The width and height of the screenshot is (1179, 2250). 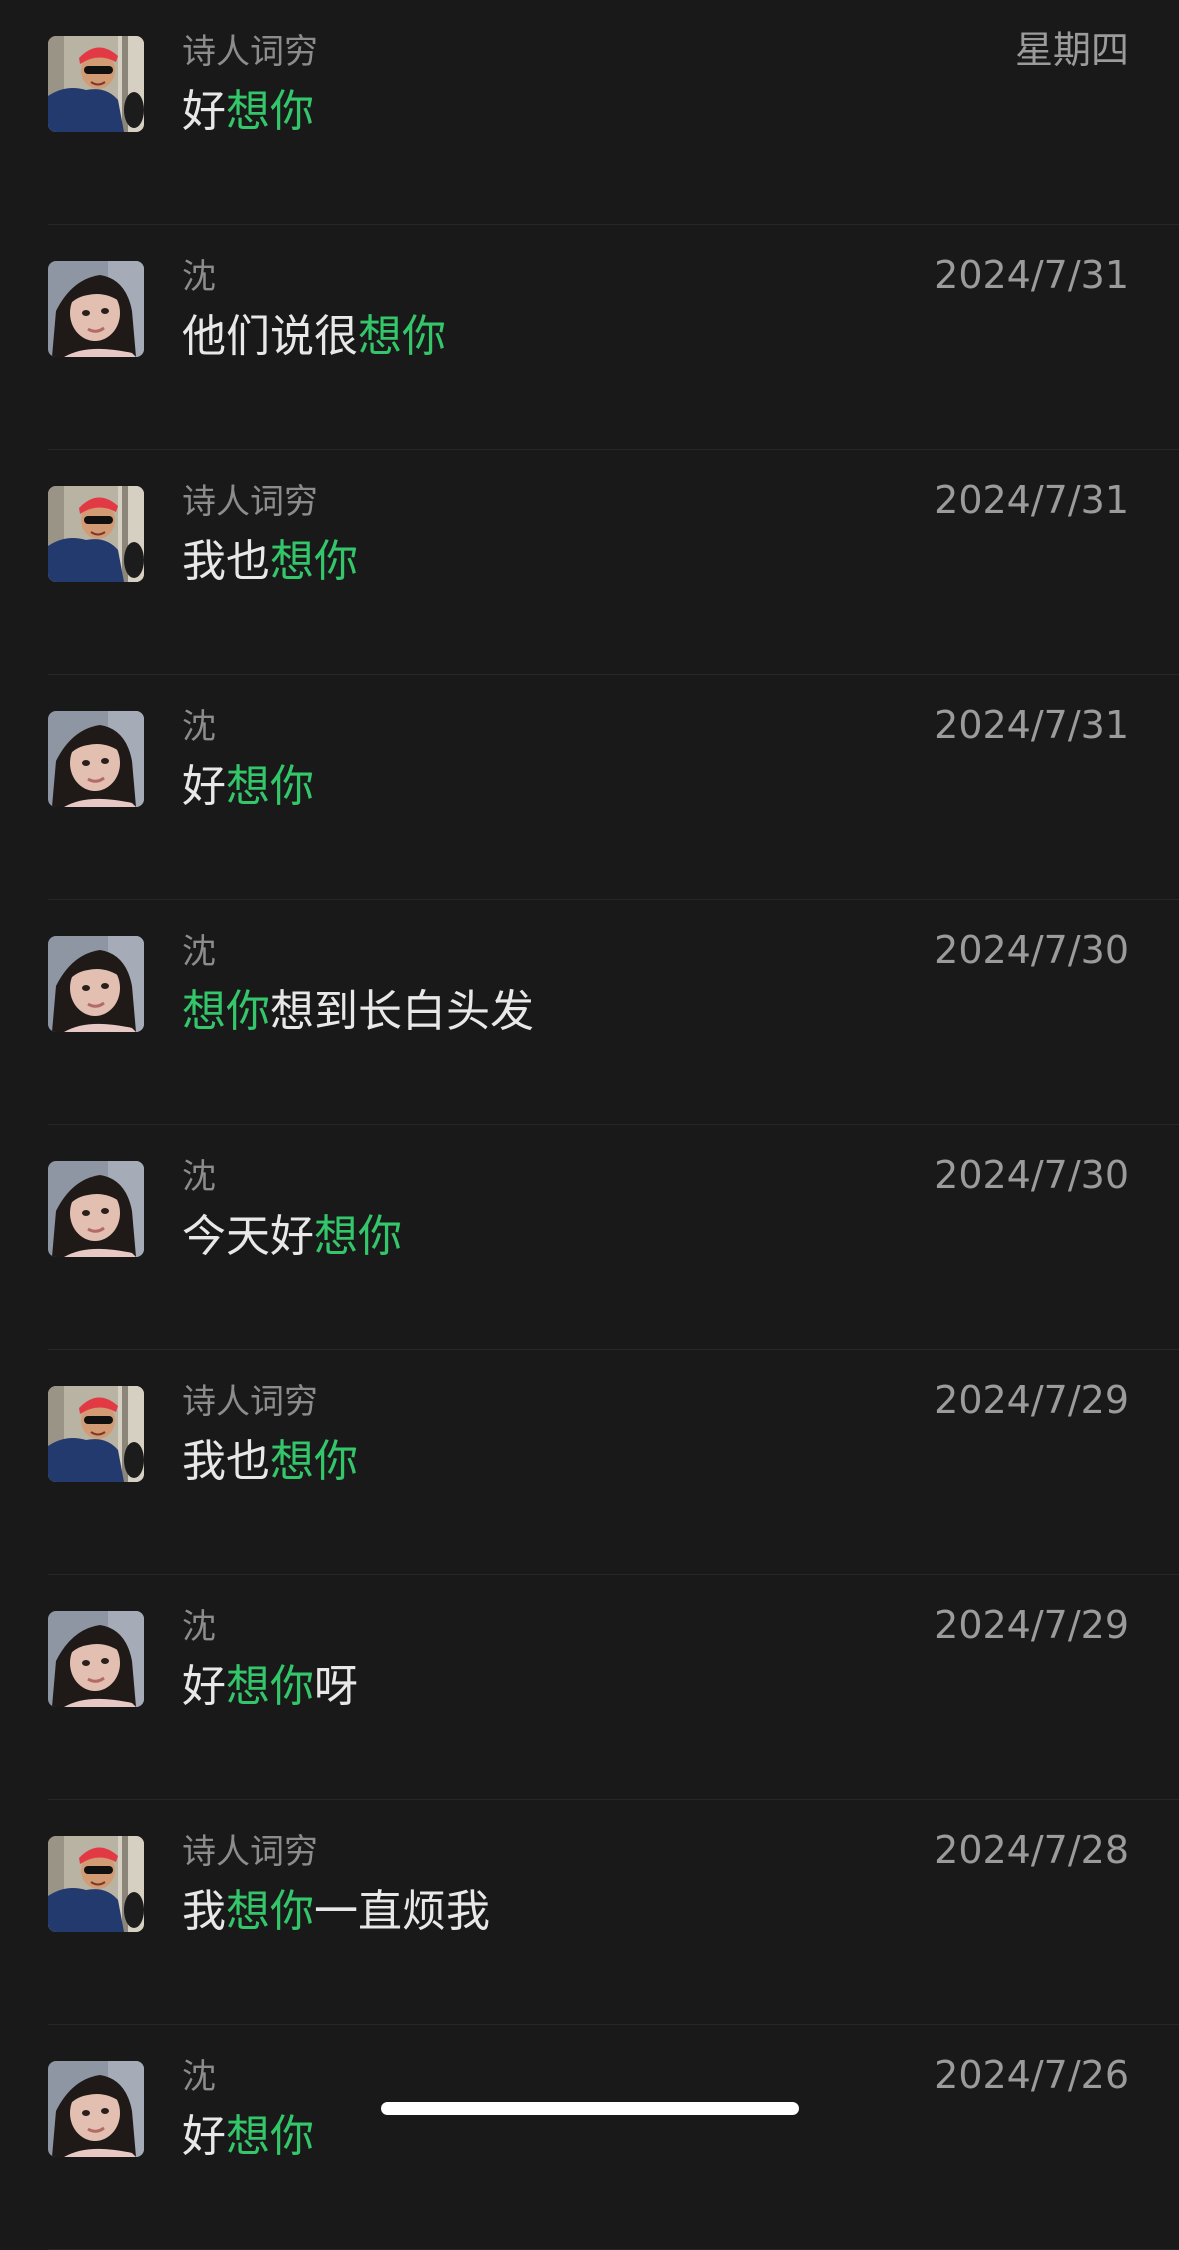 I want to click on message-snippet: 他们说很想你, so click(x=314, y=337).